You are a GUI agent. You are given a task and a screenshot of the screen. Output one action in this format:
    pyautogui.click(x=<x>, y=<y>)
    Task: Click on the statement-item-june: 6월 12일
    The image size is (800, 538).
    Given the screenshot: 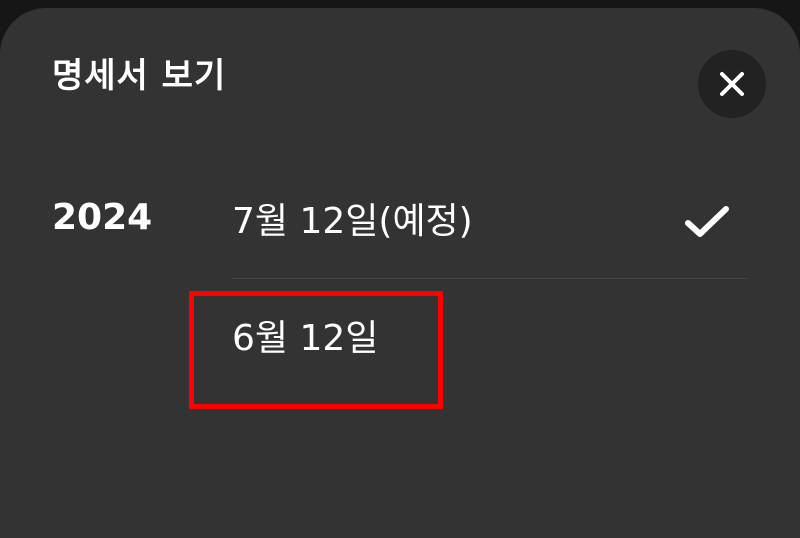 What is the action you would take?
    pyautogui.click(x=490, y=344)
    